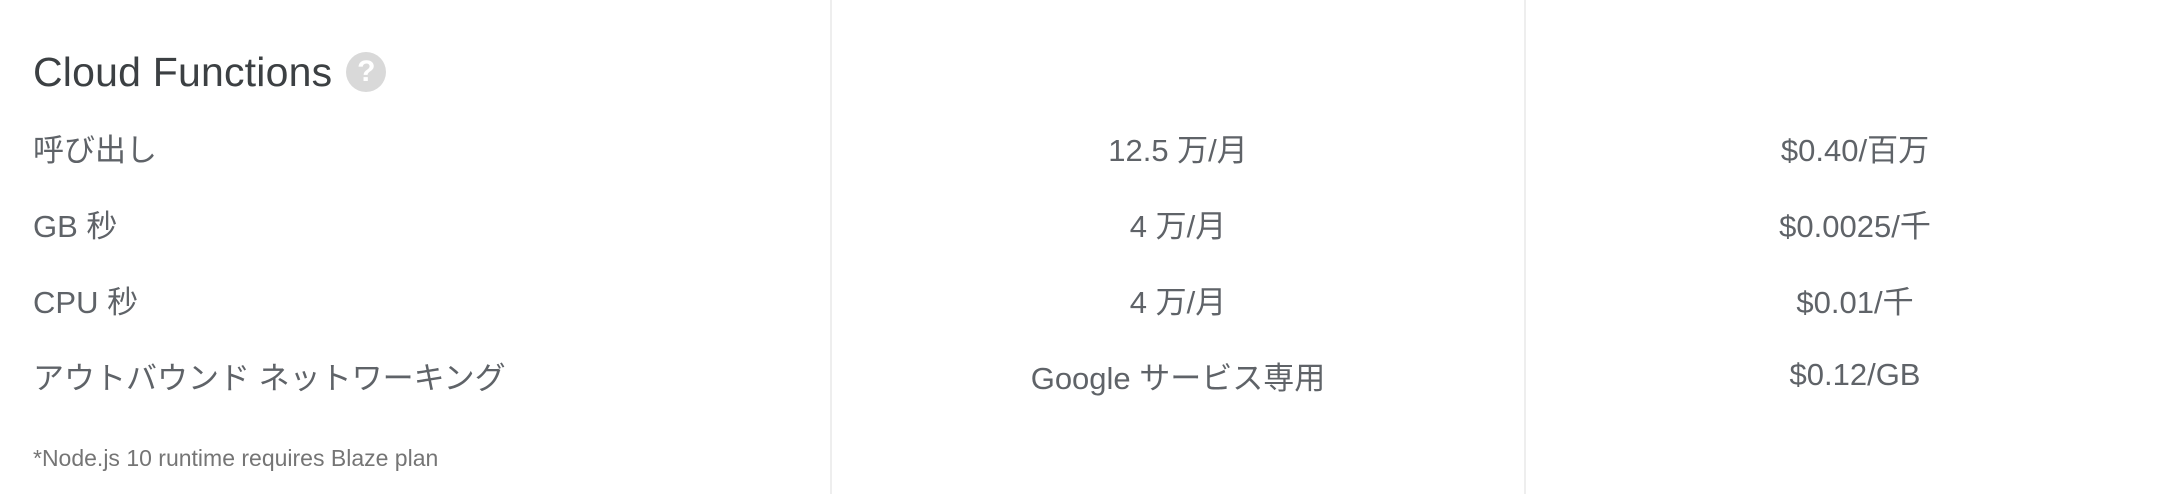  I want to click on price-value: $0.01/千, so click(1855, 302).